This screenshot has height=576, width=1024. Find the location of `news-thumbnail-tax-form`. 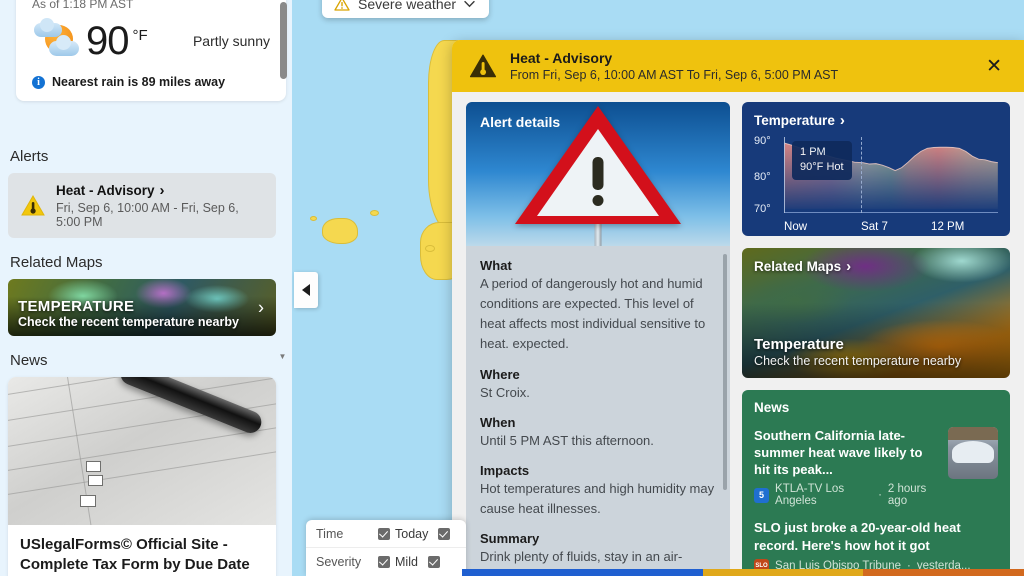

news-thumbnail-tax-form is located at coordinates (142, 451).